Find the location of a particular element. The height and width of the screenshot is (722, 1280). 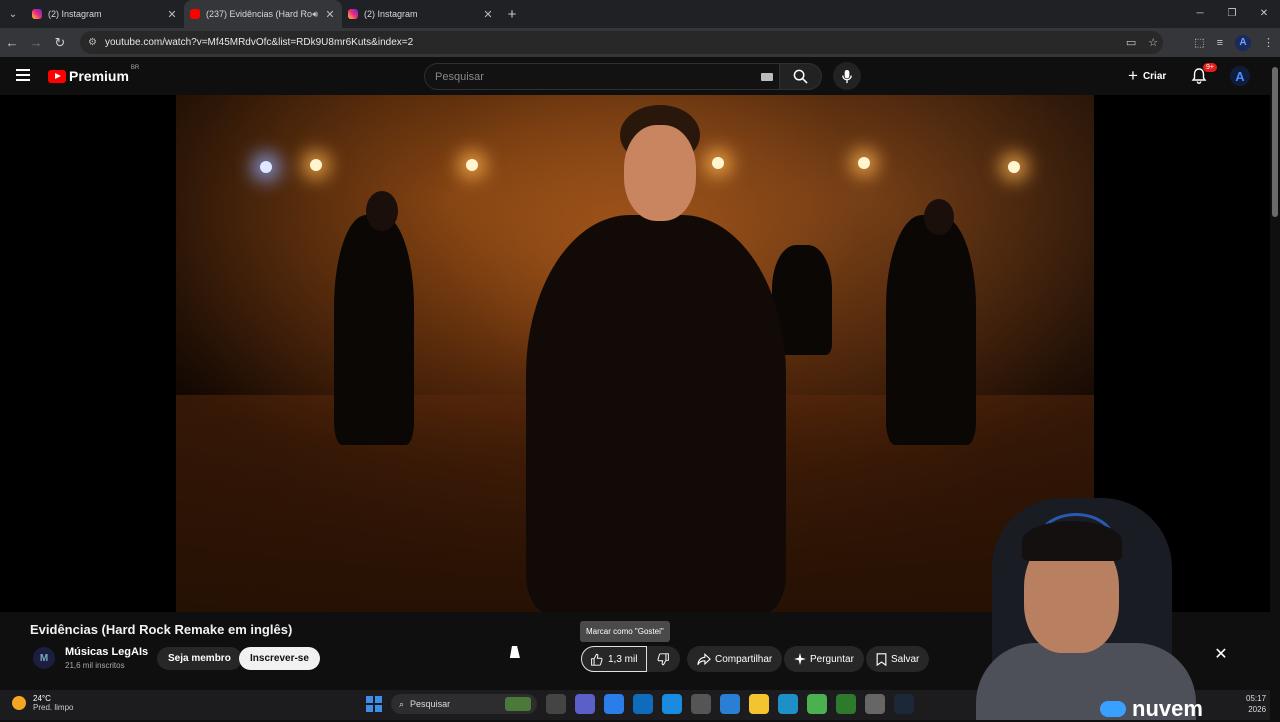

search-input: Pesquisar is located at coordinates (602, 76).